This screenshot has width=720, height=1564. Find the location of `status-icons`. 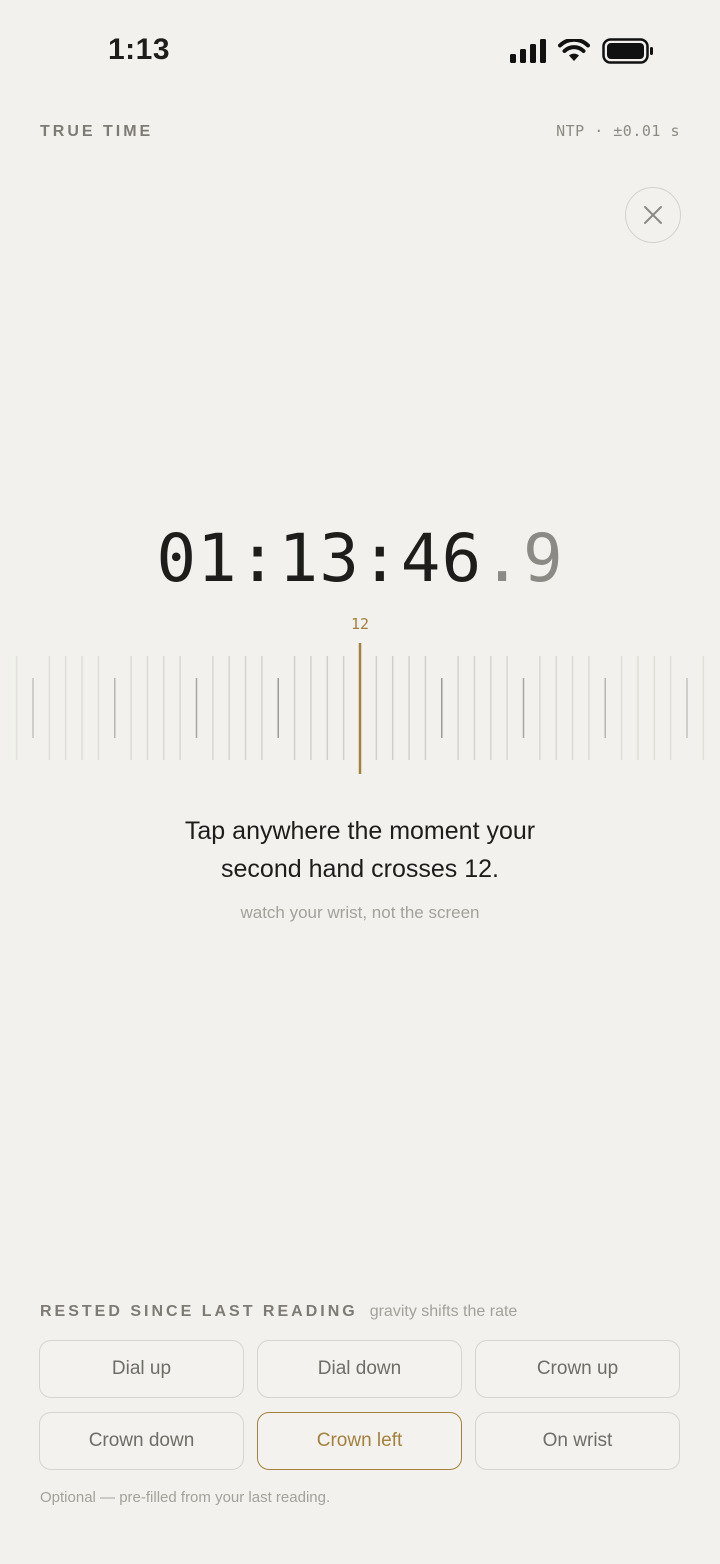

status-icons is located at coordinates (582, 51).